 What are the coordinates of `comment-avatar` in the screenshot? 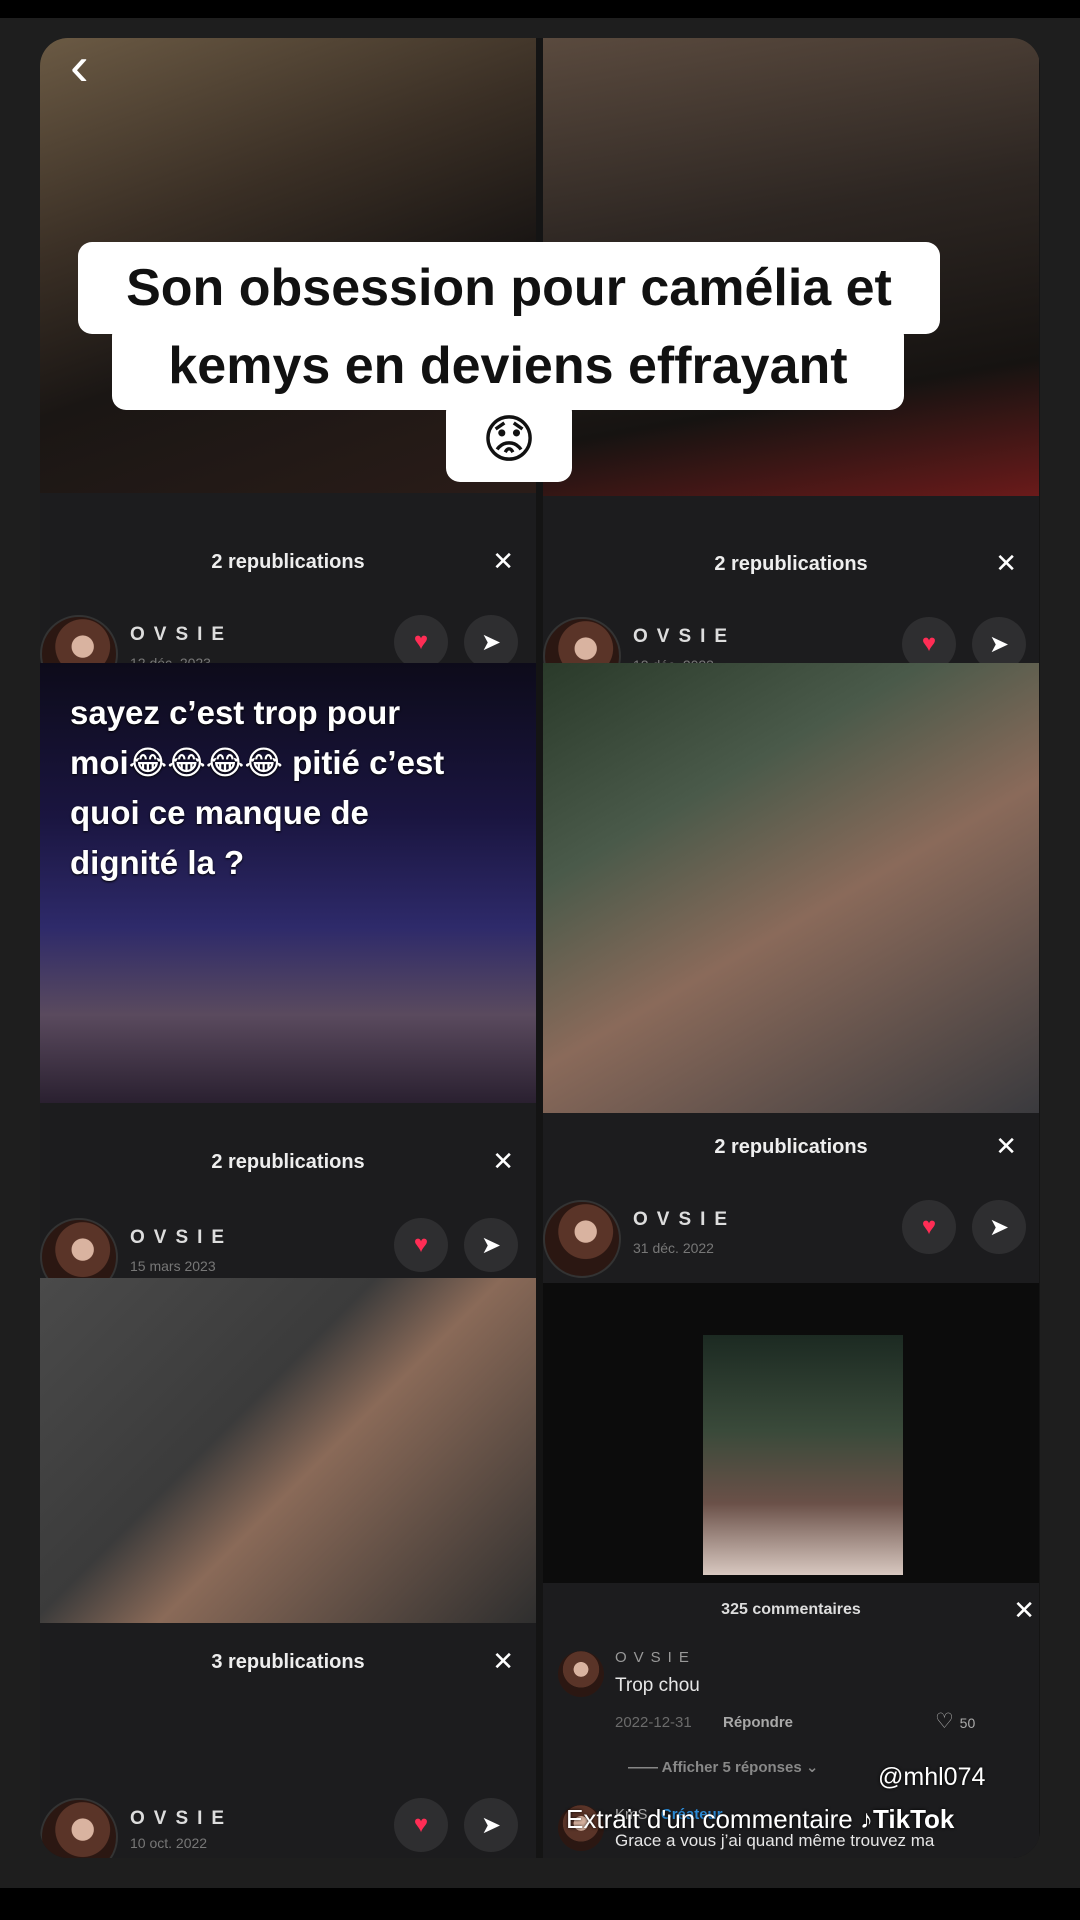 It's located at (581, 1674).